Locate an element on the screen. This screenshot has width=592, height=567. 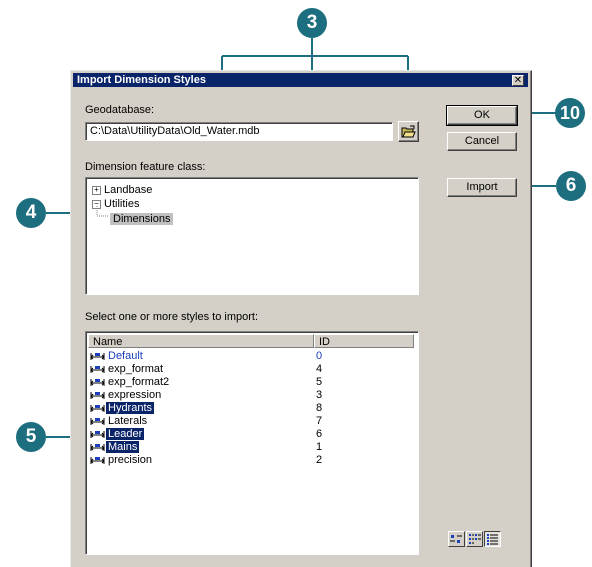
list-item-selected: Mains 1 is located at coordinates (206, 447).